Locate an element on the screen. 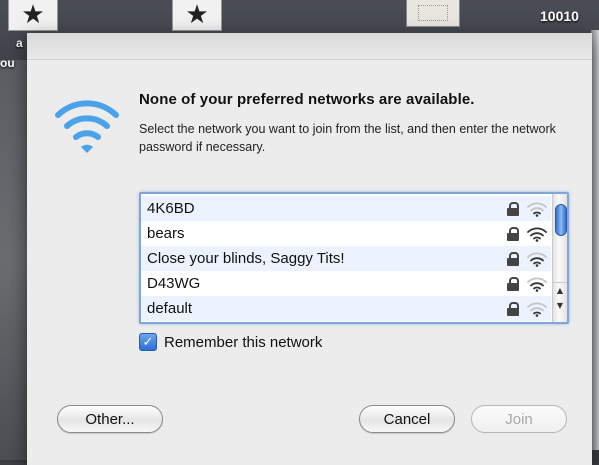 This screenshot has height=465, width=599. scrollbar-thumb is located at coordinates (561, 220).